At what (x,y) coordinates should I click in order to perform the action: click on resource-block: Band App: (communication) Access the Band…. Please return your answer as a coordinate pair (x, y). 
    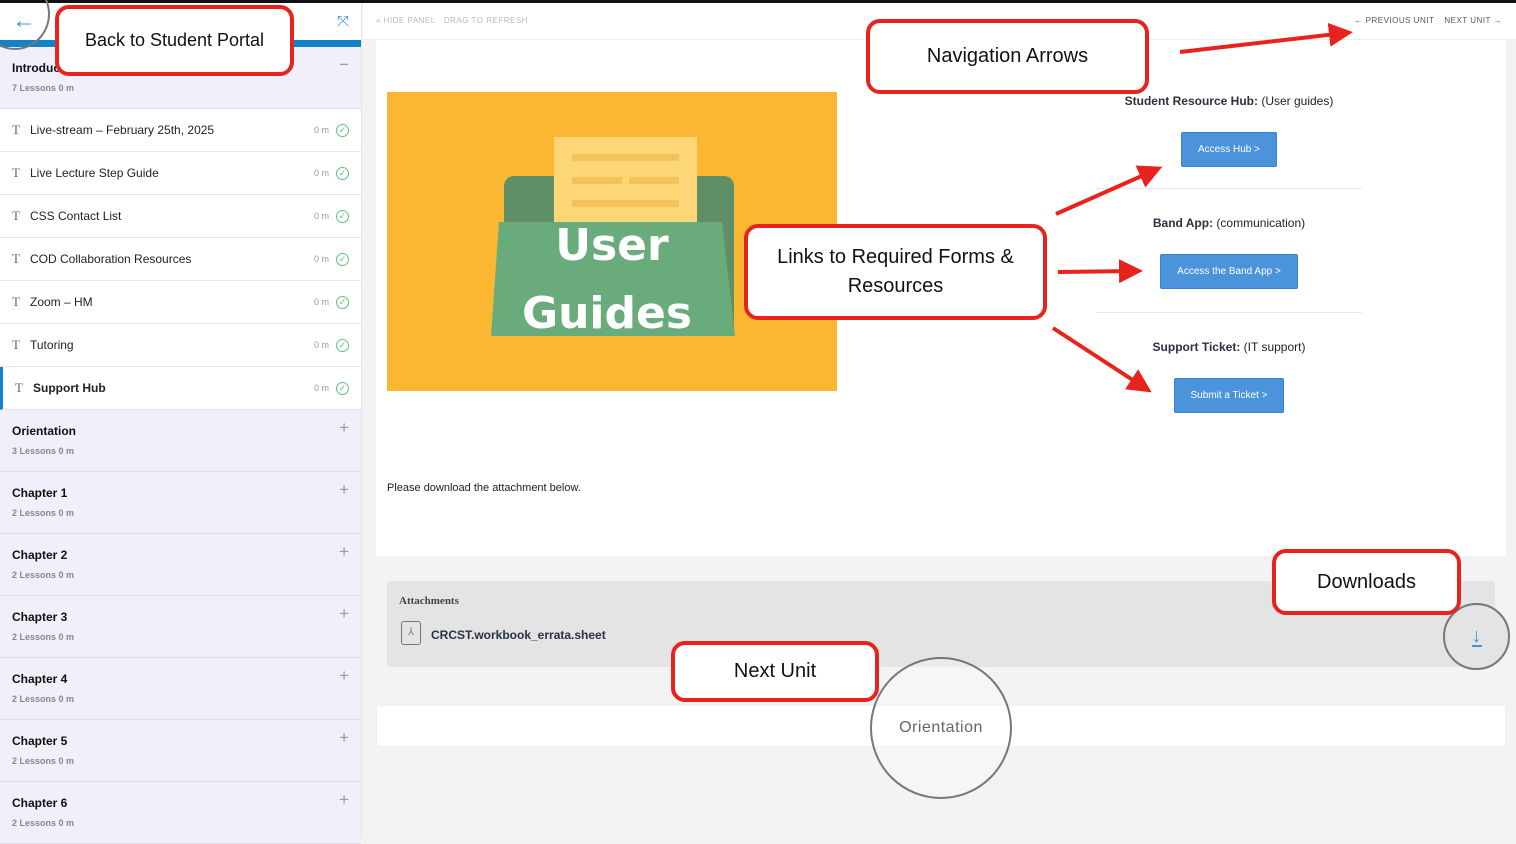
    Looking at the image, I should click on (1229, 252).